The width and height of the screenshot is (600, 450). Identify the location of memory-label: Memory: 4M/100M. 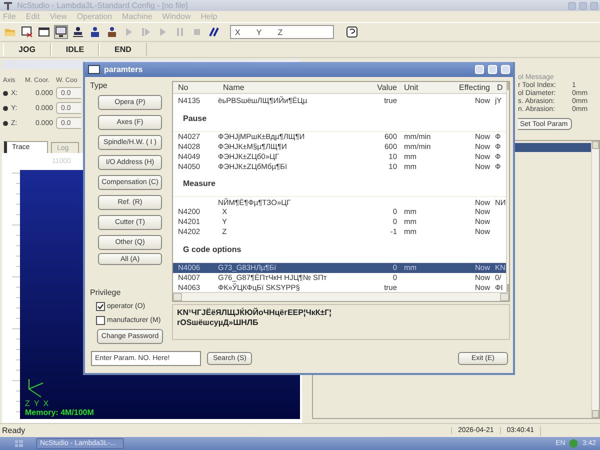
(60, 412).